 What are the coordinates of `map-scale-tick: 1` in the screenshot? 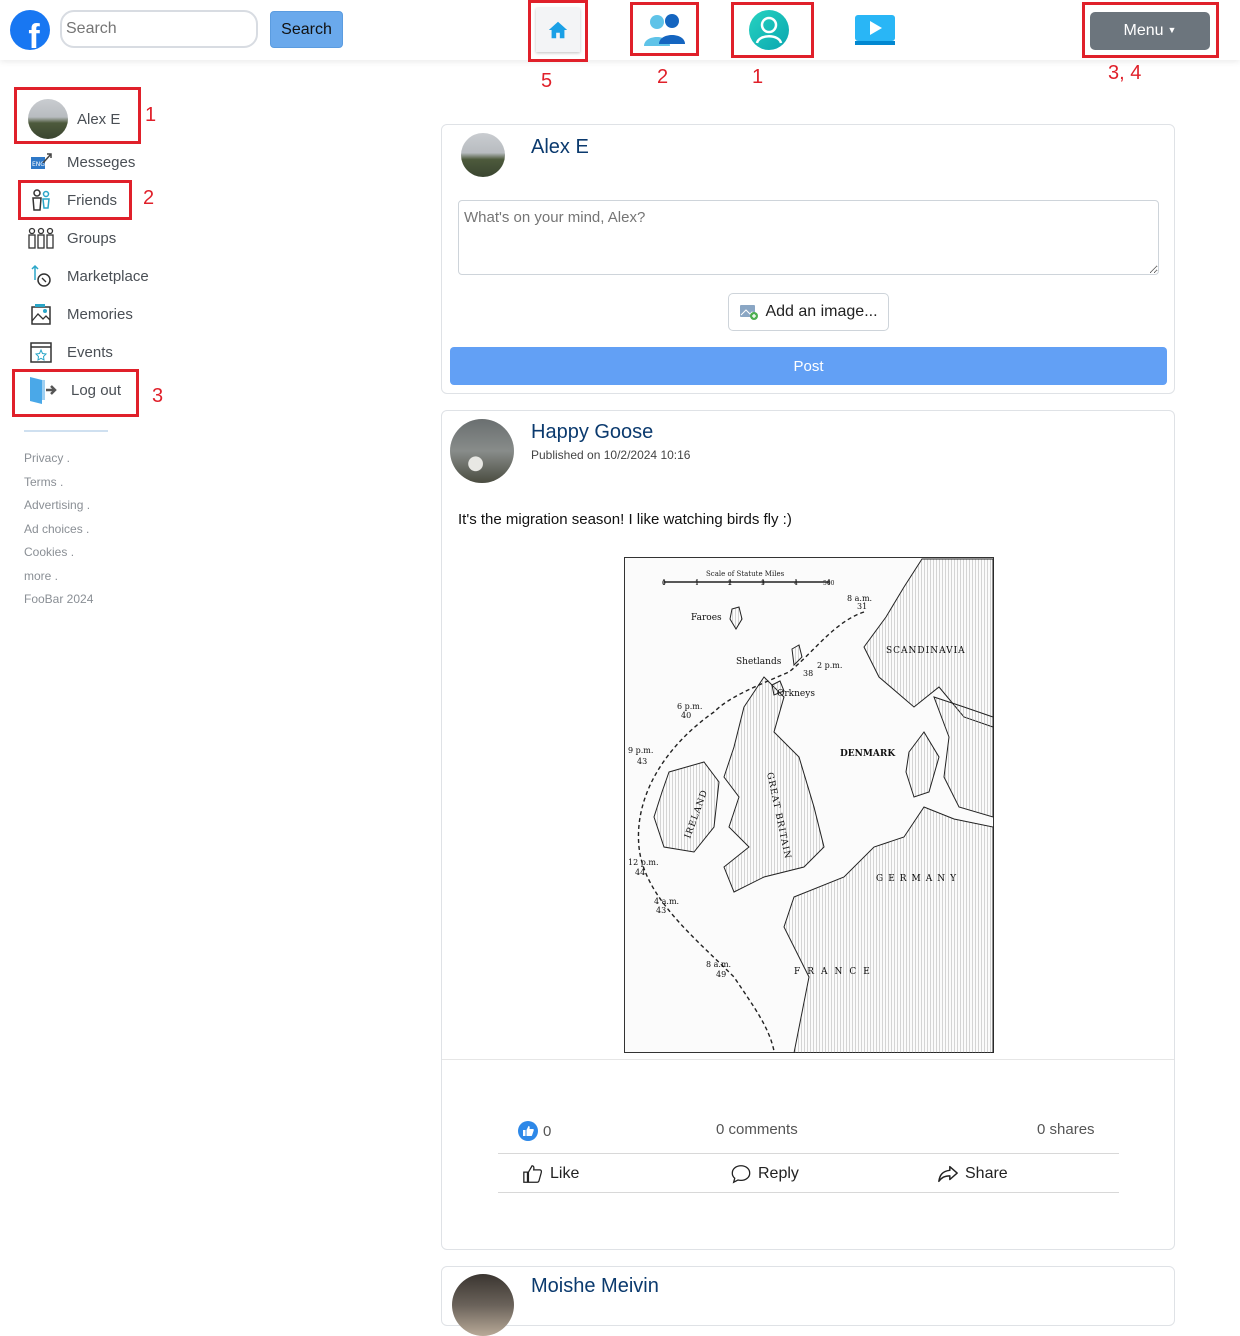 It's located at (697, 583).